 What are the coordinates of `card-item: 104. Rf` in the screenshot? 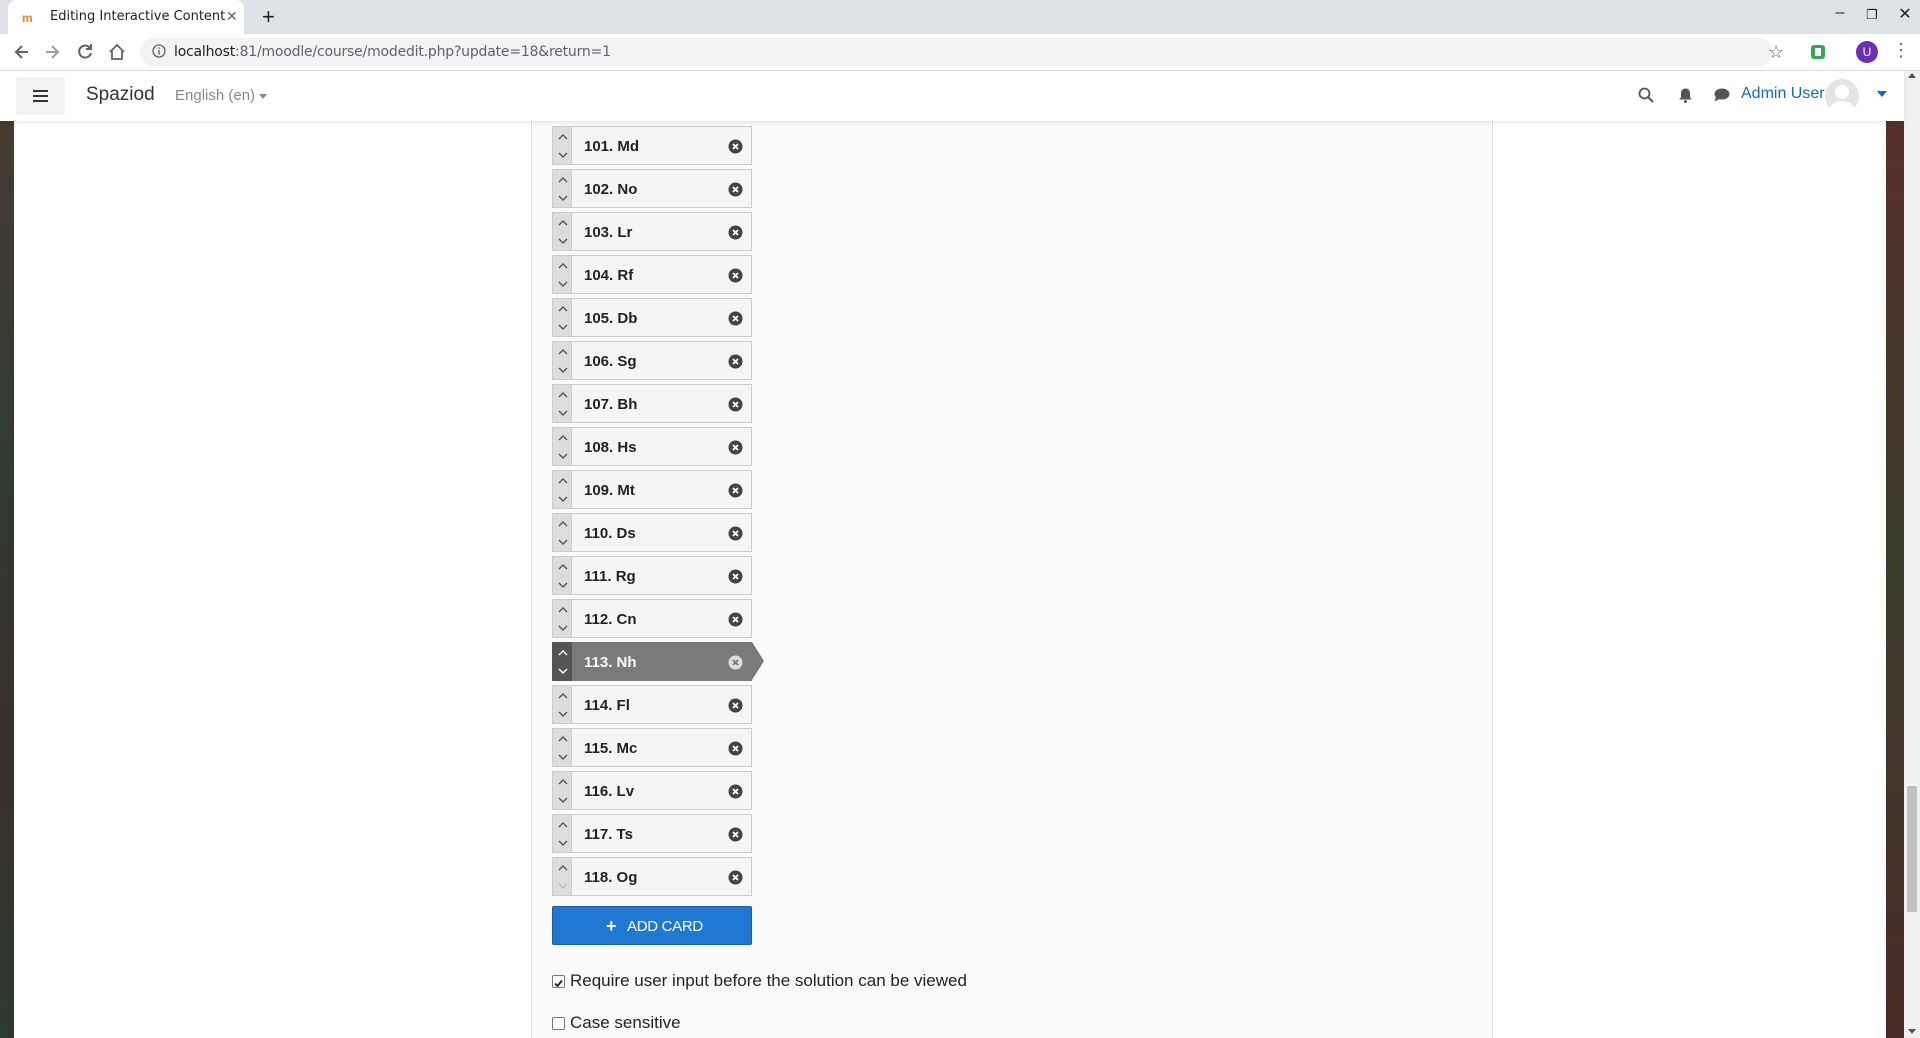 It's located at (652, 274).